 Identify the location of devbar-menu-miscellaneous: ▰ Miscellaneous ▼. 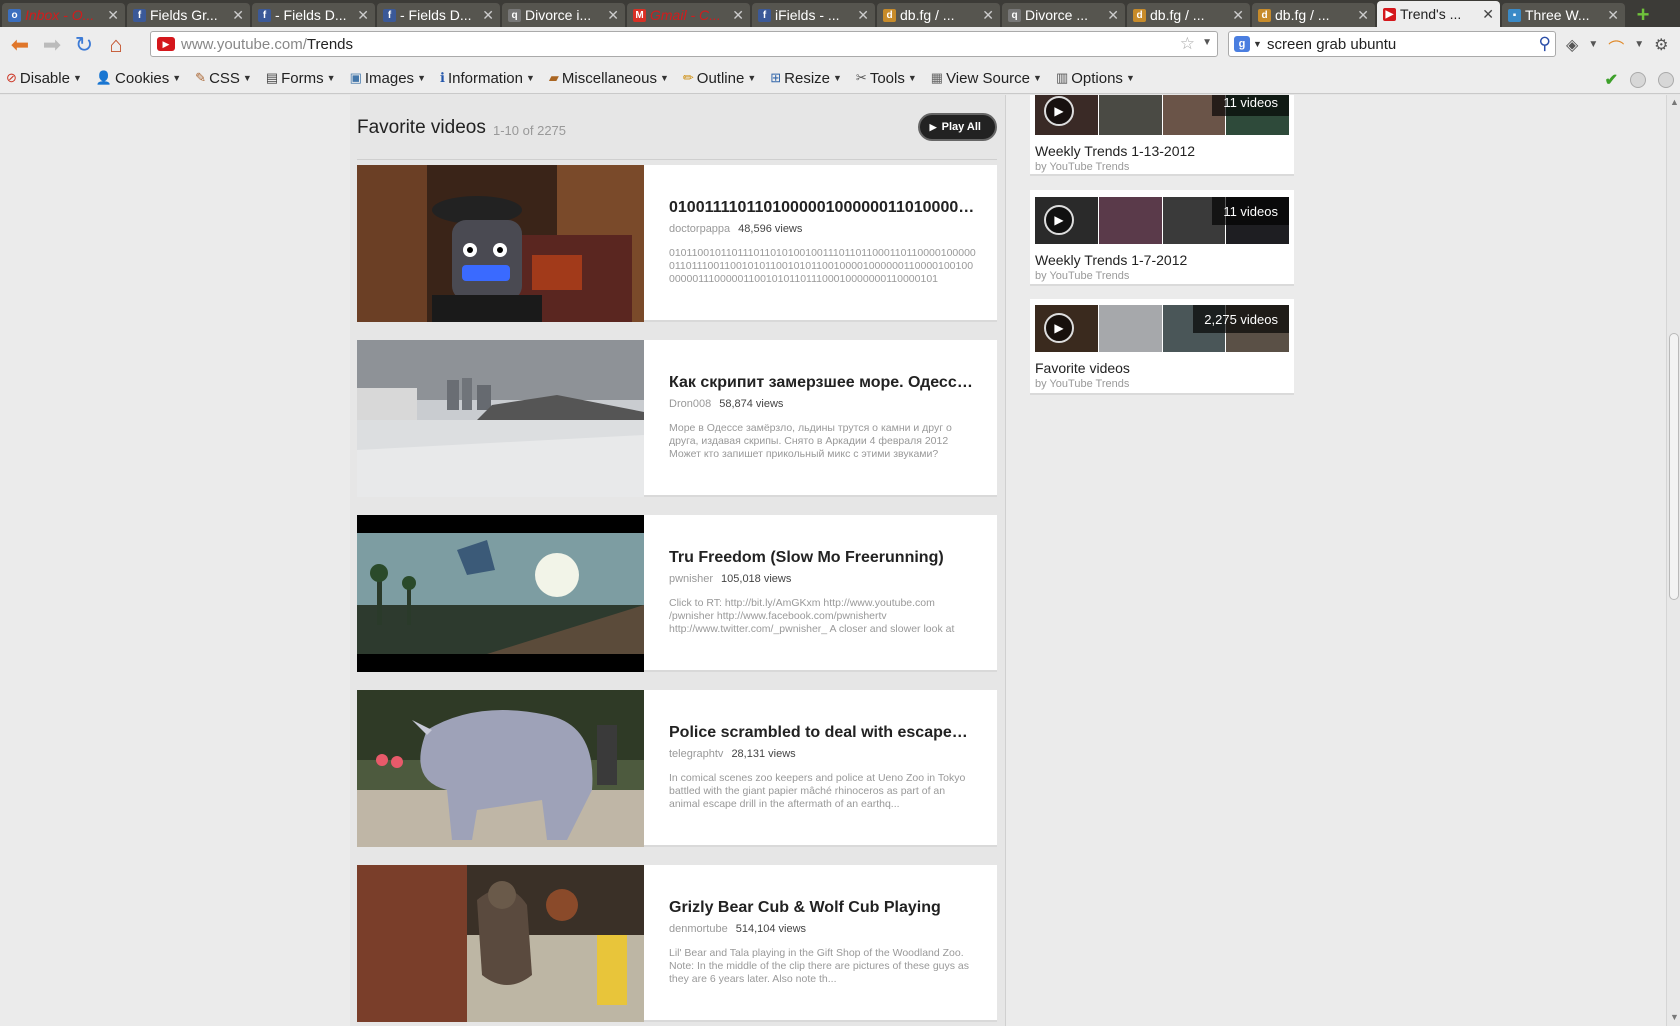
(609, 78).